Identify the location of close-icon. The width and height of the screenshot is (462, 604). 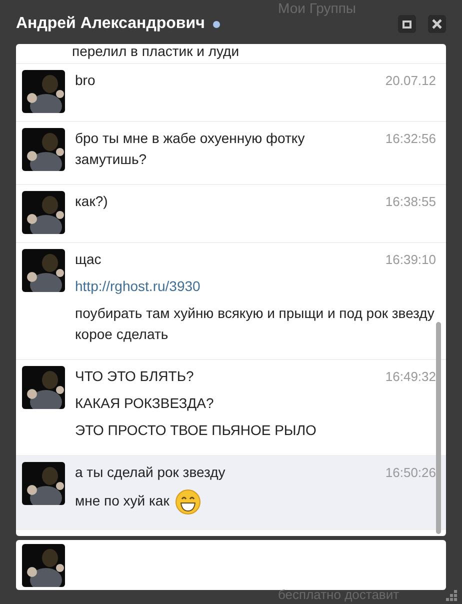
(437, 24).